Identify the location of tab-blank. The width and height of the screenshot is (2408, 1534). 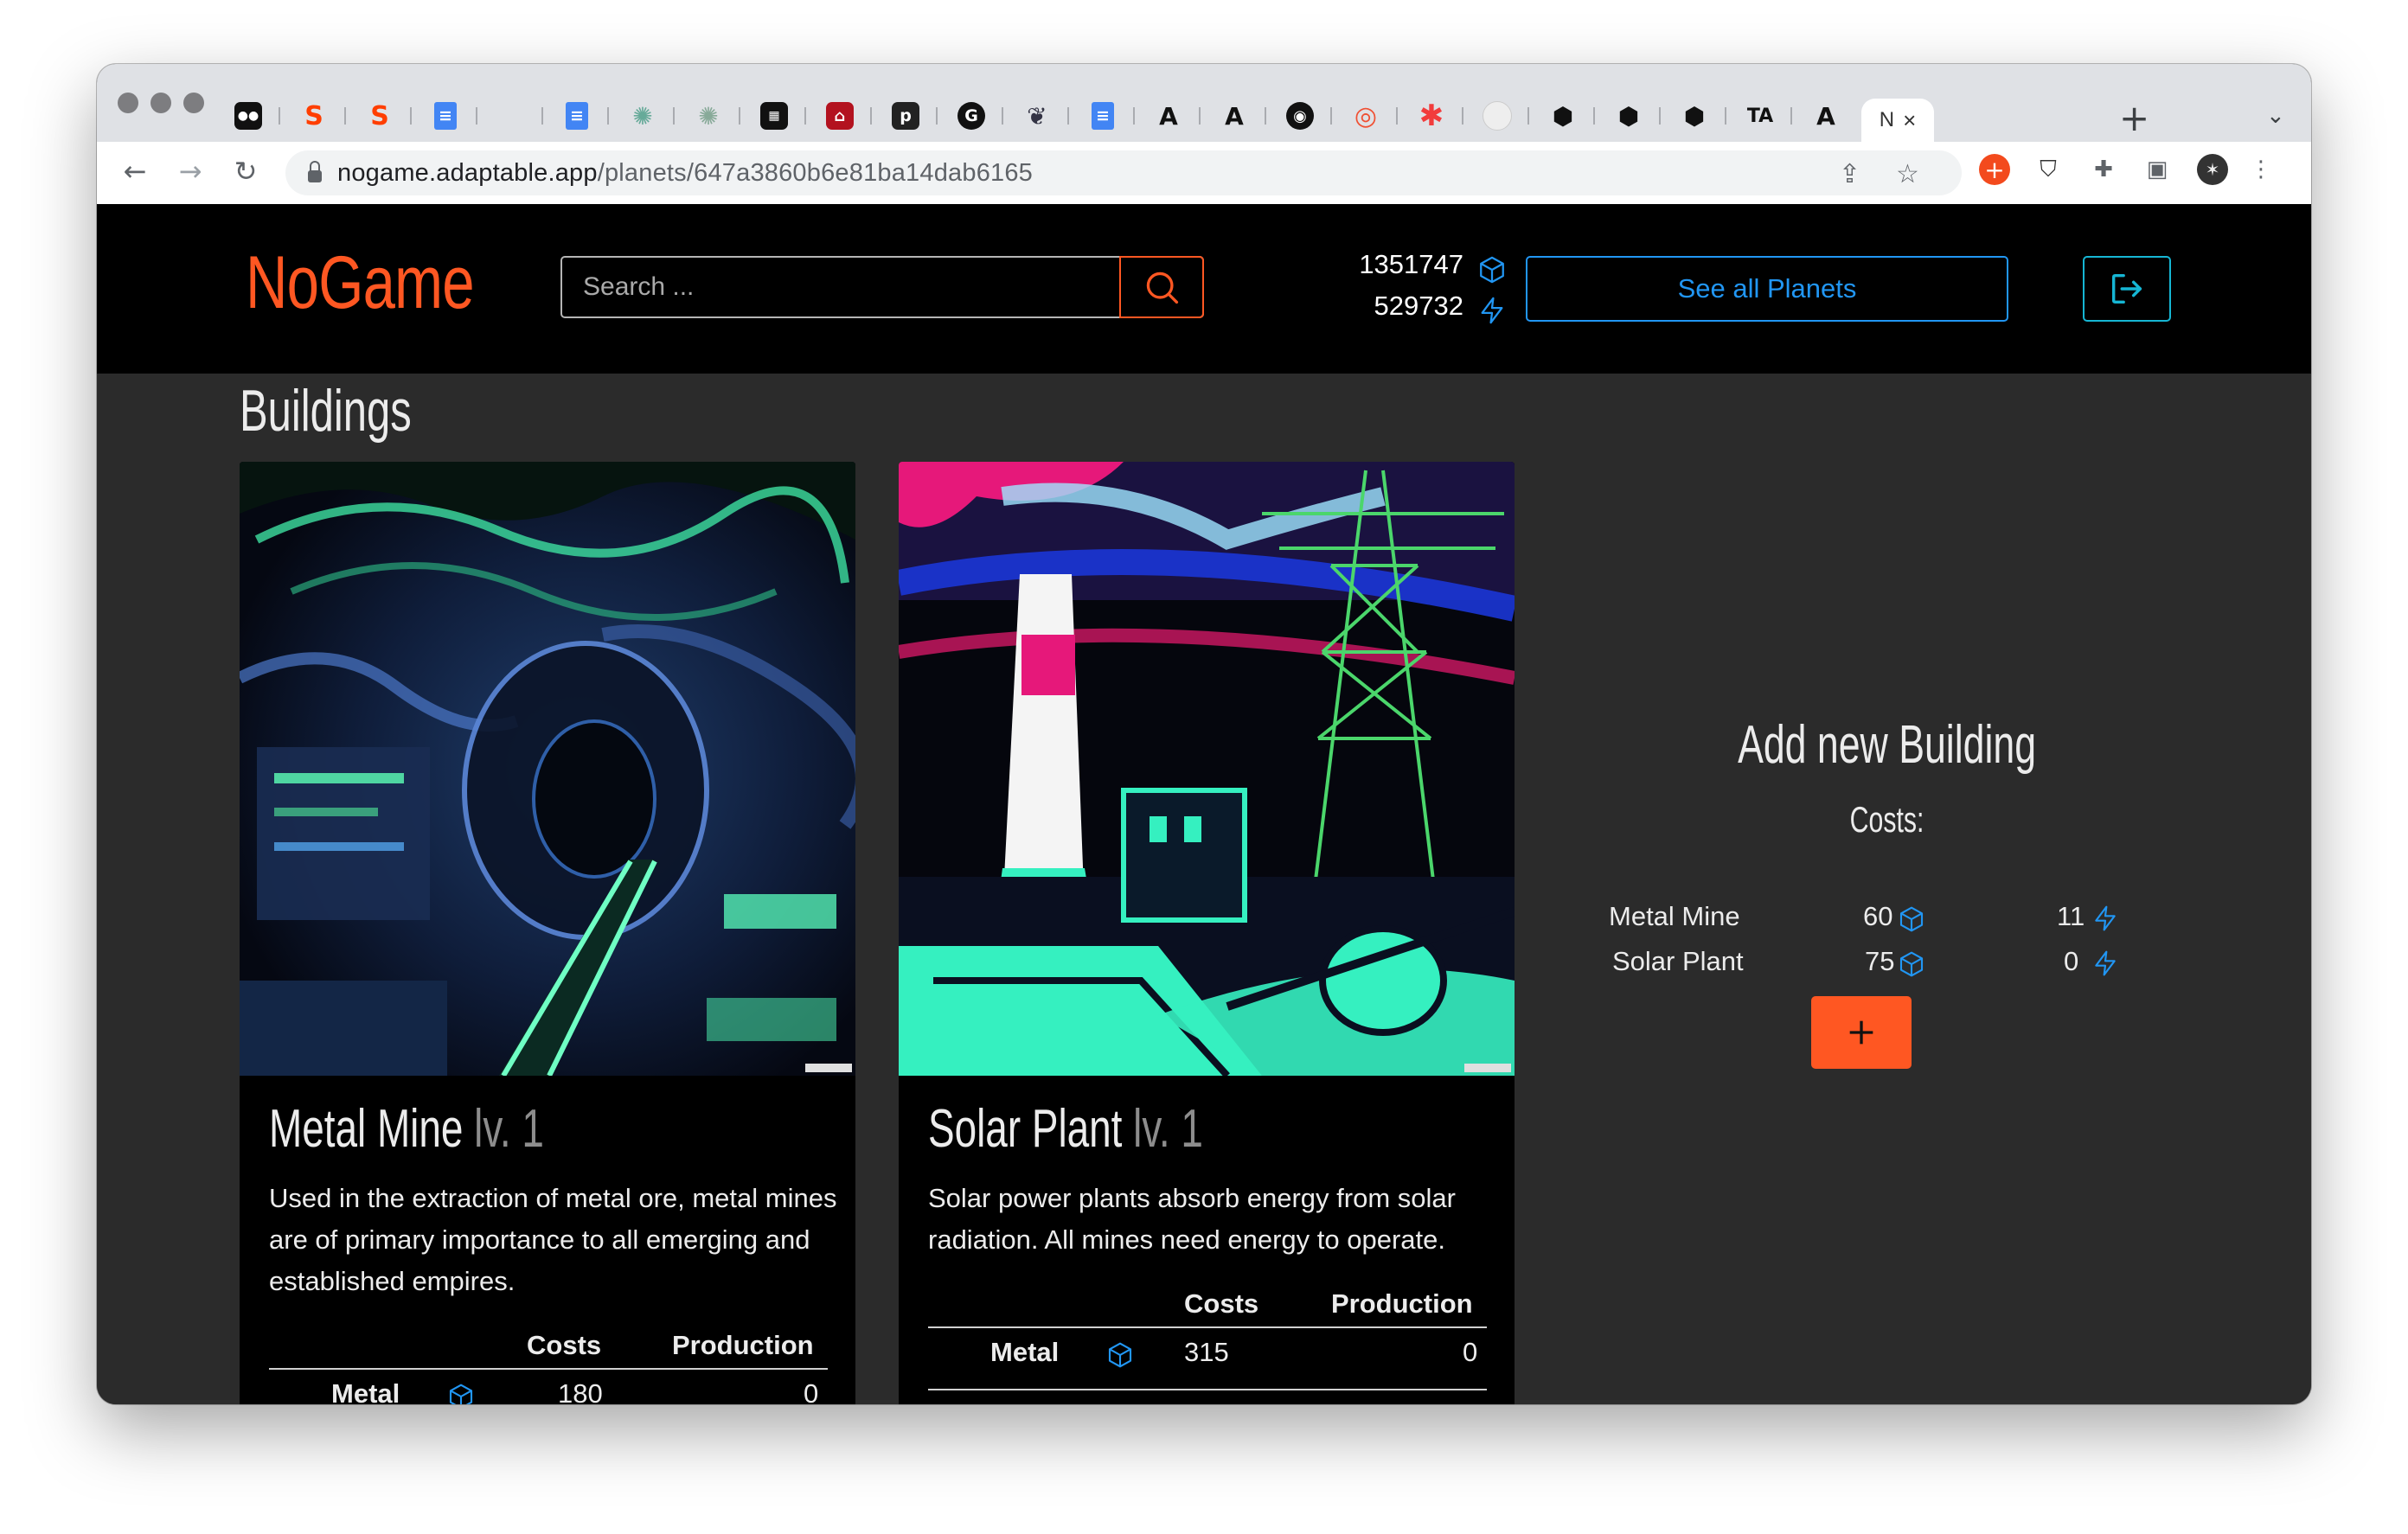
(511, 116).